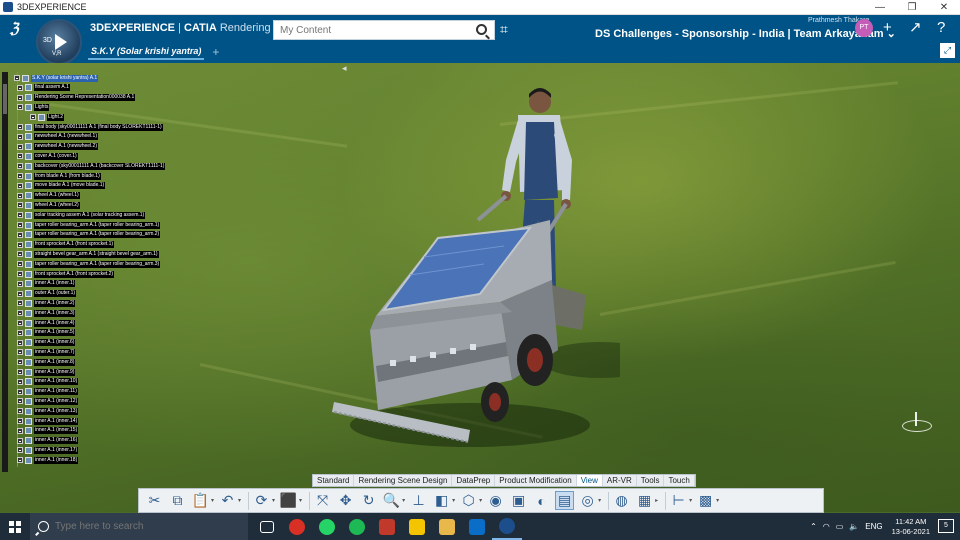 Image resolution: width=960 pixels, height=540 pixels. I want to click on photos-icon, so click(477, 526).